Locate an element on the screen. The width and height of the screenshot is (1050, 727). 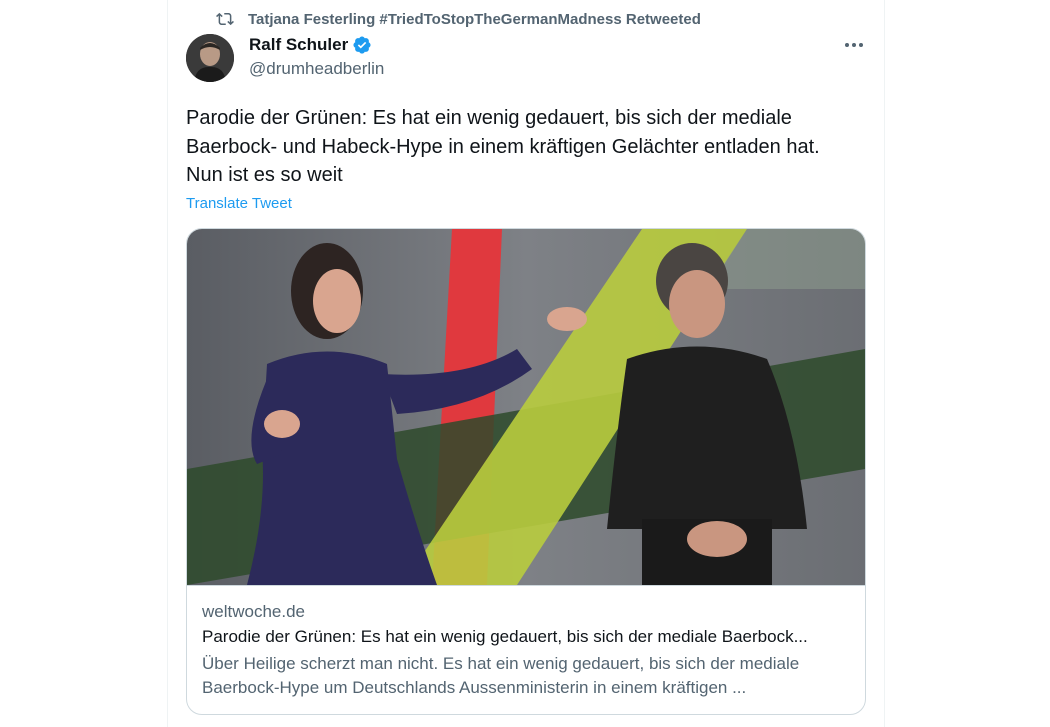
translate-tweet-link: Translate Tweet is located at coordinates (239, 203).